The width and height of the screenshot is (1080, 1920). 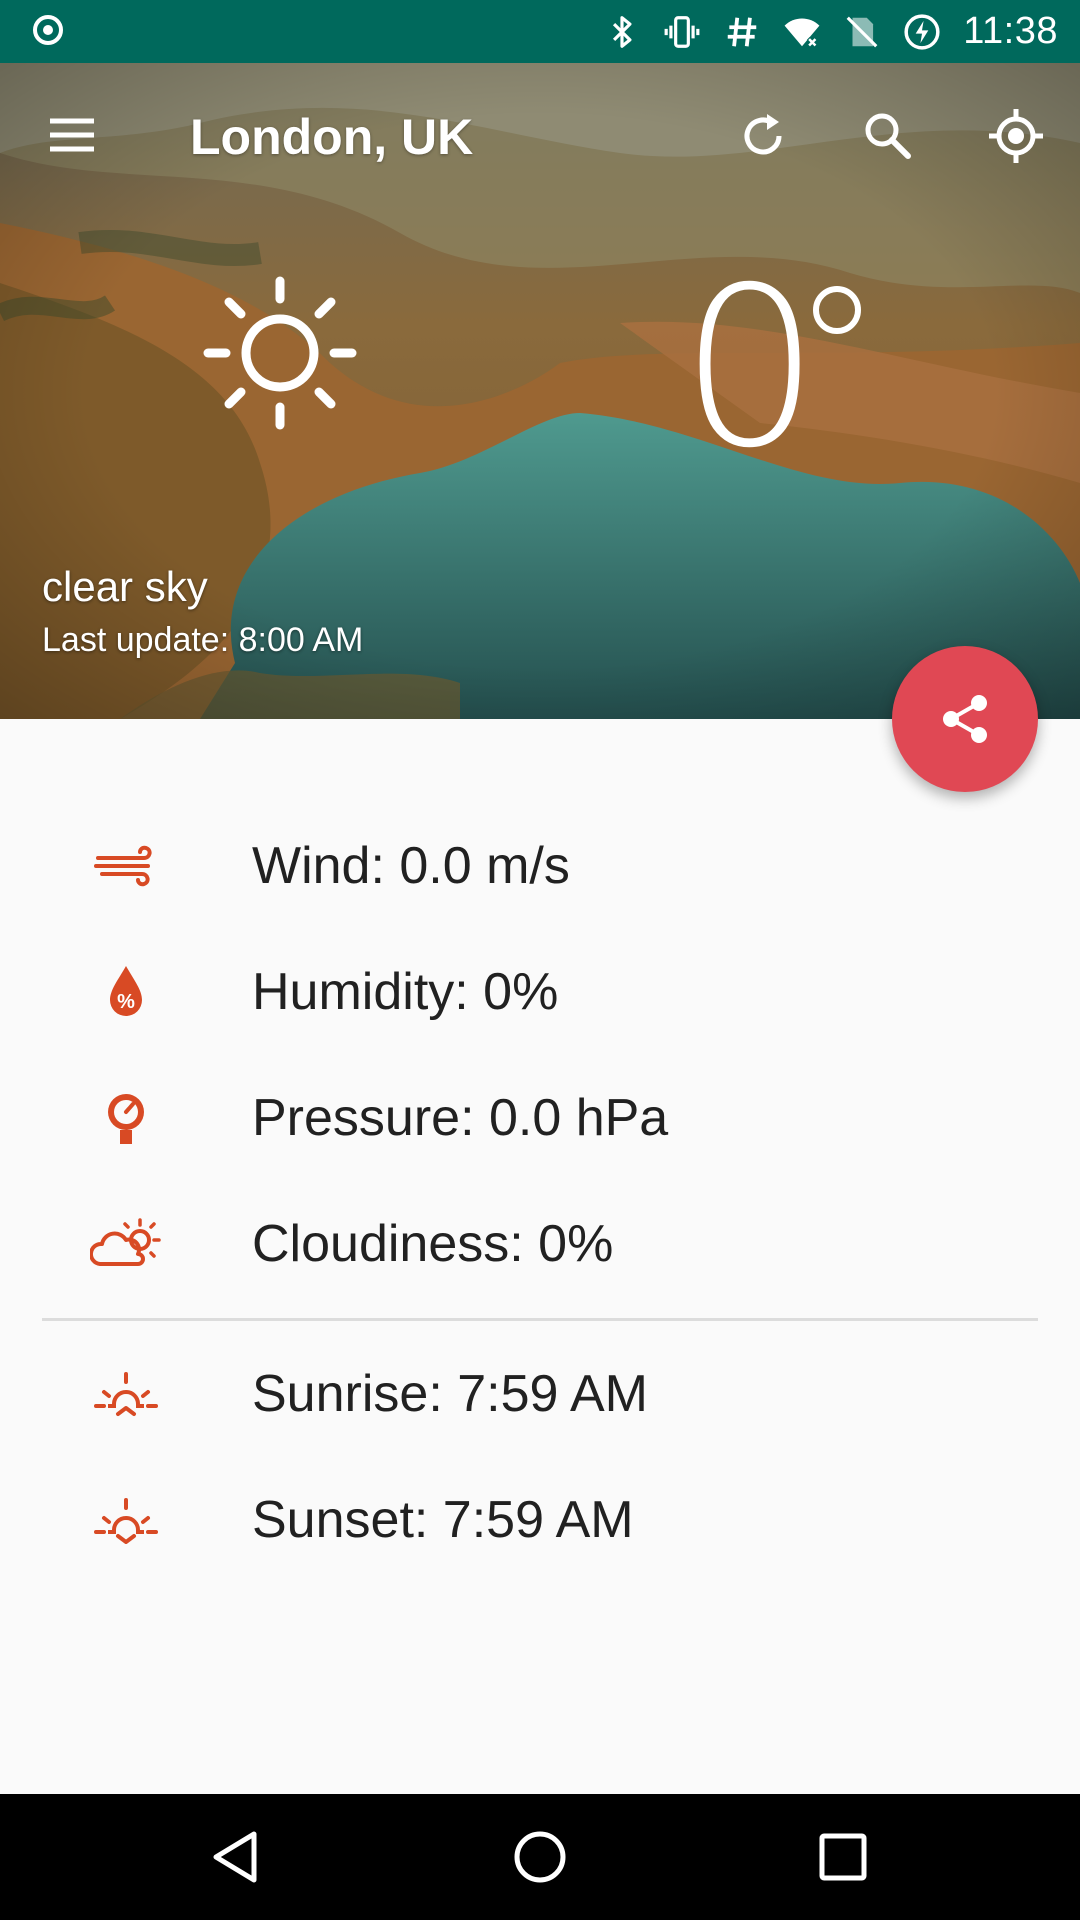 I want to click on back-icon, so click(x=237, y=1857).